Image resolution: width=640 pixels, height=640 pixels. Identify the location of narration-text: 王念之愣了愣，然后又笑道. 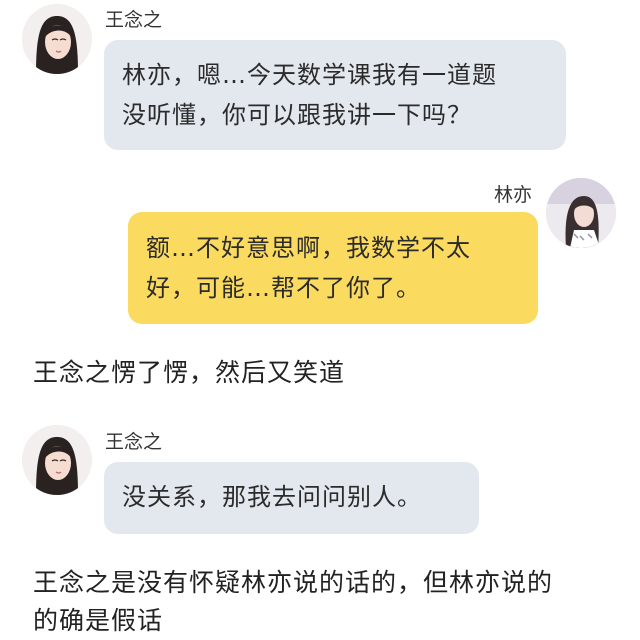
(189, 373).